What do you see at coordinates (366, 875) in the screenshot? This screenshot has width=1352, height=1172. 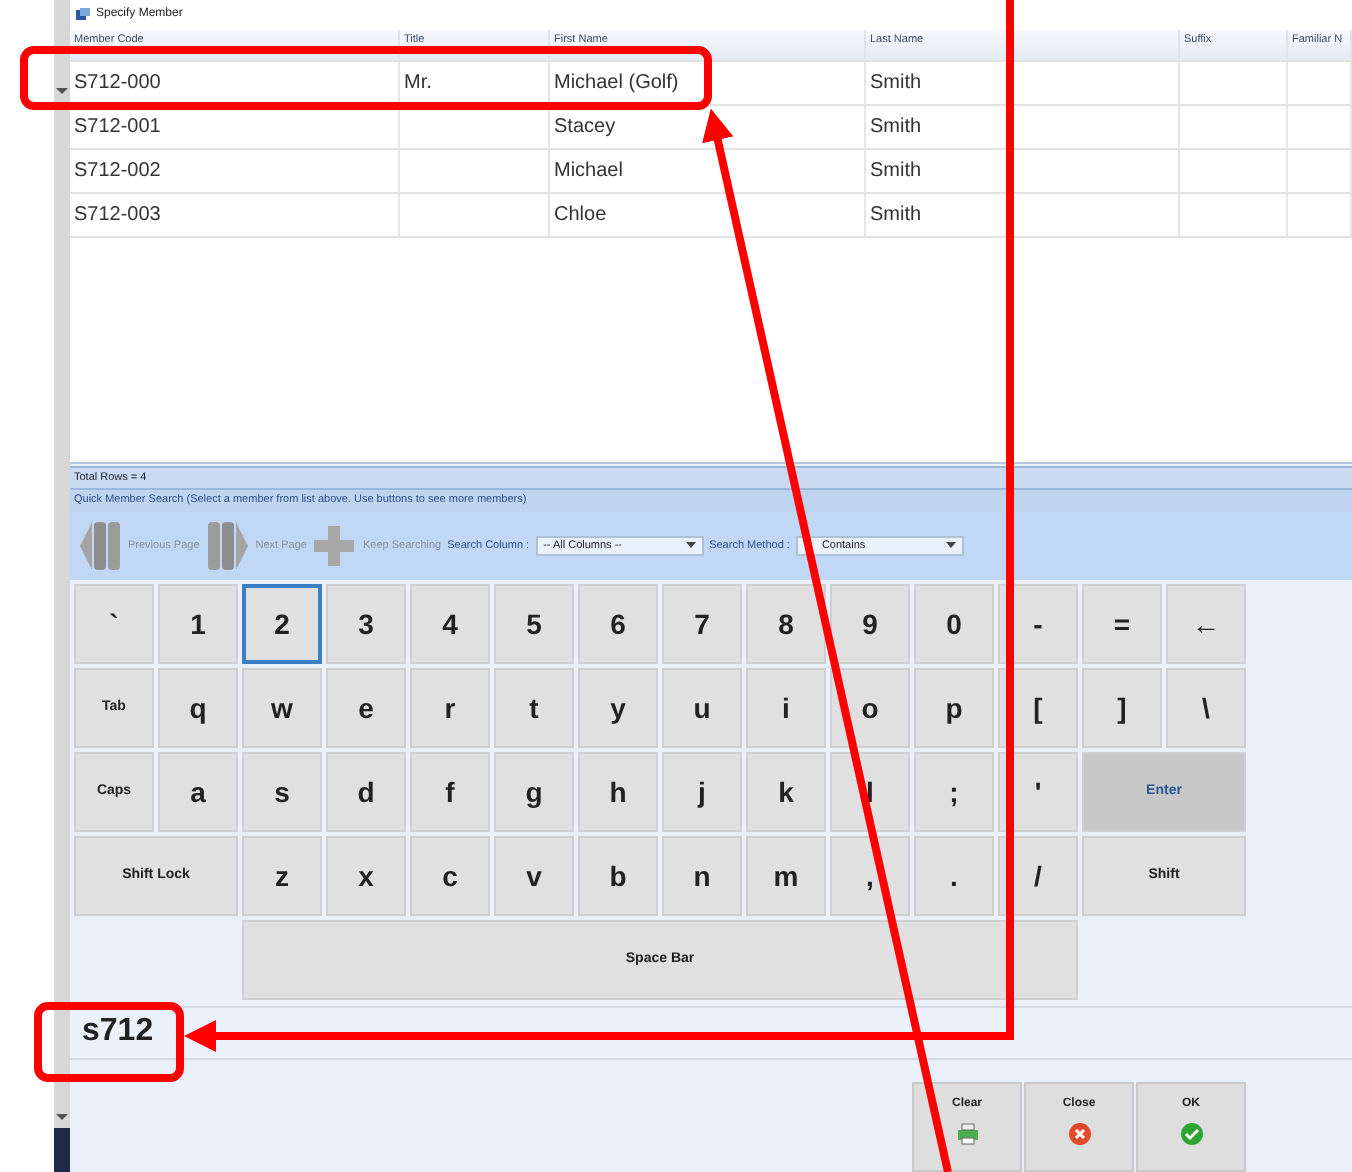 I see `keyboard-key: x` at bounding box center [366, 875].